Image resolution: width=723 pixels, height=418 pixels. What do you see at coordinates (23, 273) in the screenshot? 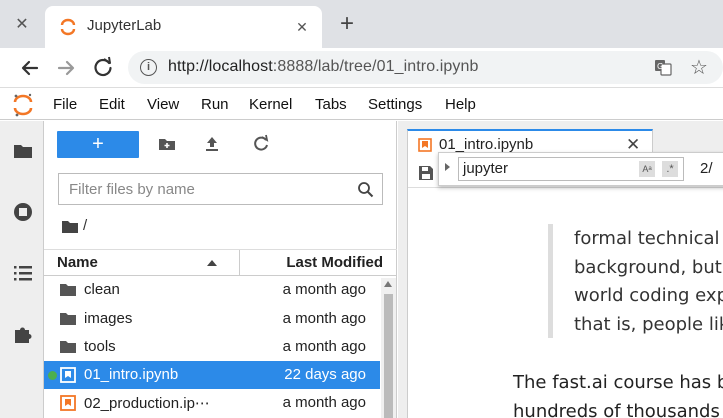
I see `list-icon` at bounding box center [23, 273].